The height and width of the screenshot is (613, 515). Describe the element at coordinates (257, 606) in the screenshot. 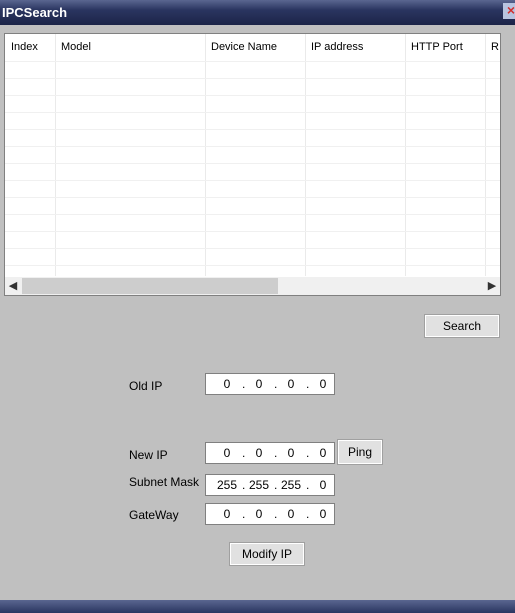

I see `bottom-bar` at that location.